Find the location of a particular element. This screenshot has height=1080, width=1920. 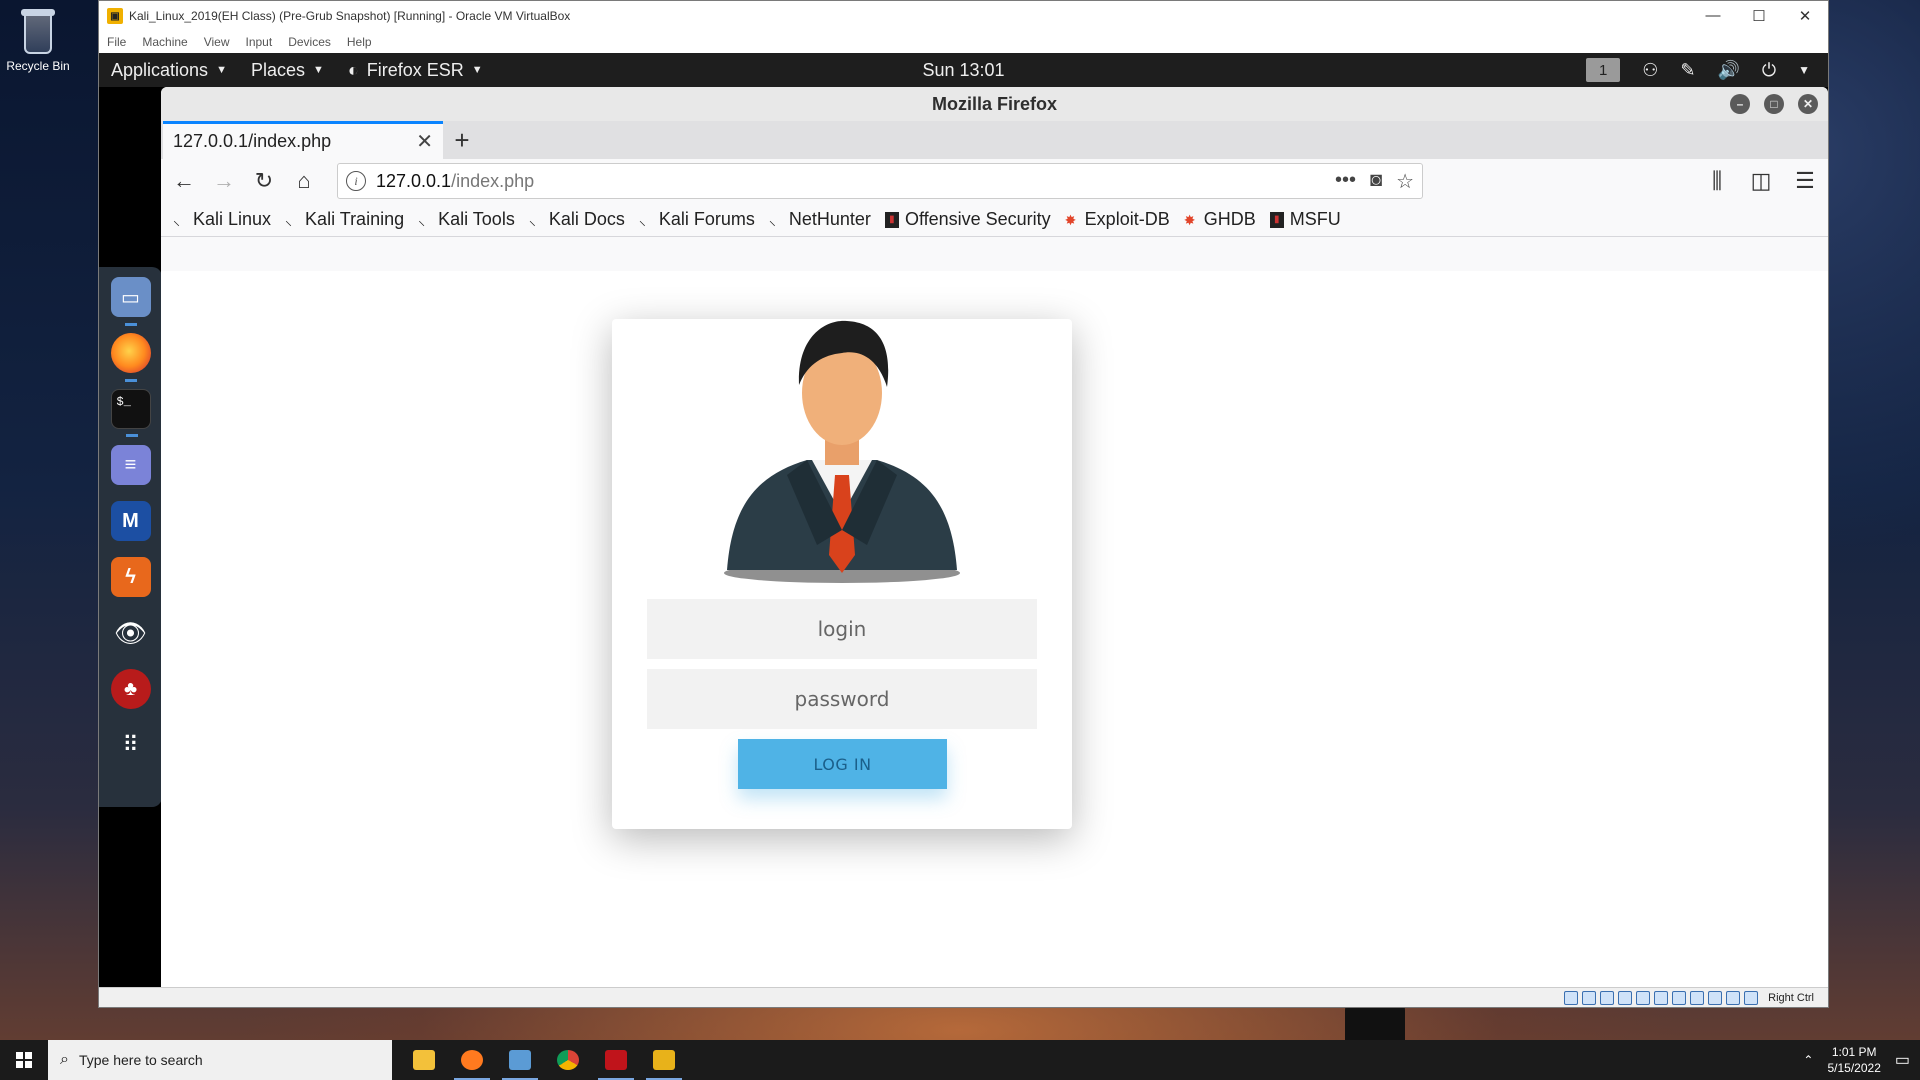

bookmark-offensive-security: ▮ Offensive Security is located at coordinates (967, 219).